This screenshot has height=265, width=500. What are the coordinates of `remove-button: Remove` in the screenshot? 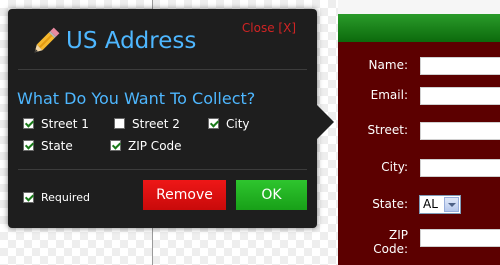 It's located at (184, 195).